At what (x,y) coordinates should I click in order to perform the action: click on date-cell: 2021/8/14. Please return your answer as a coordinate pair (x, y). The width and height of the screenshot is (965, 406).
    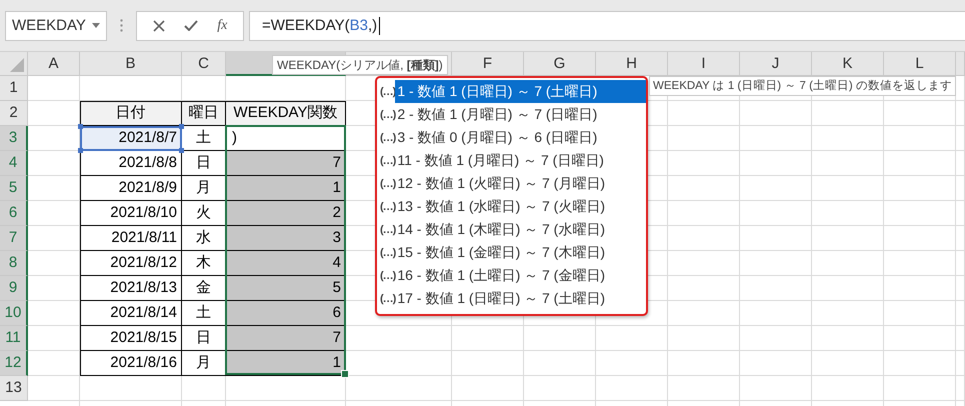
    Looking at the image, I should click on (131, 313).